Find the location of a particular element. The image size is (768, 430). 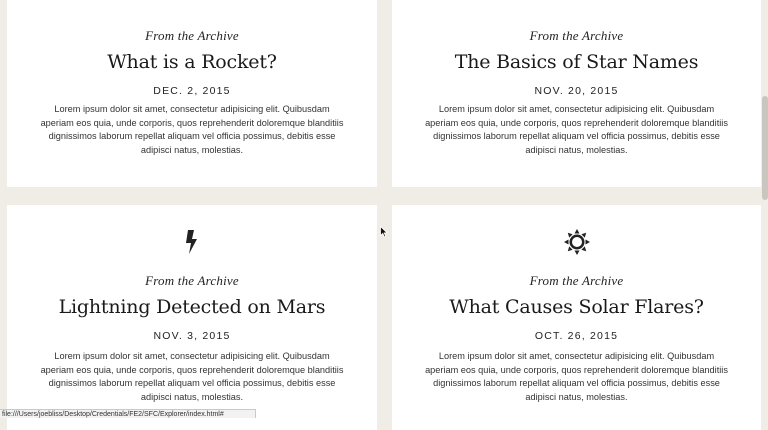

card-title: What is a Rocket? is located at coordinates (192, 62).